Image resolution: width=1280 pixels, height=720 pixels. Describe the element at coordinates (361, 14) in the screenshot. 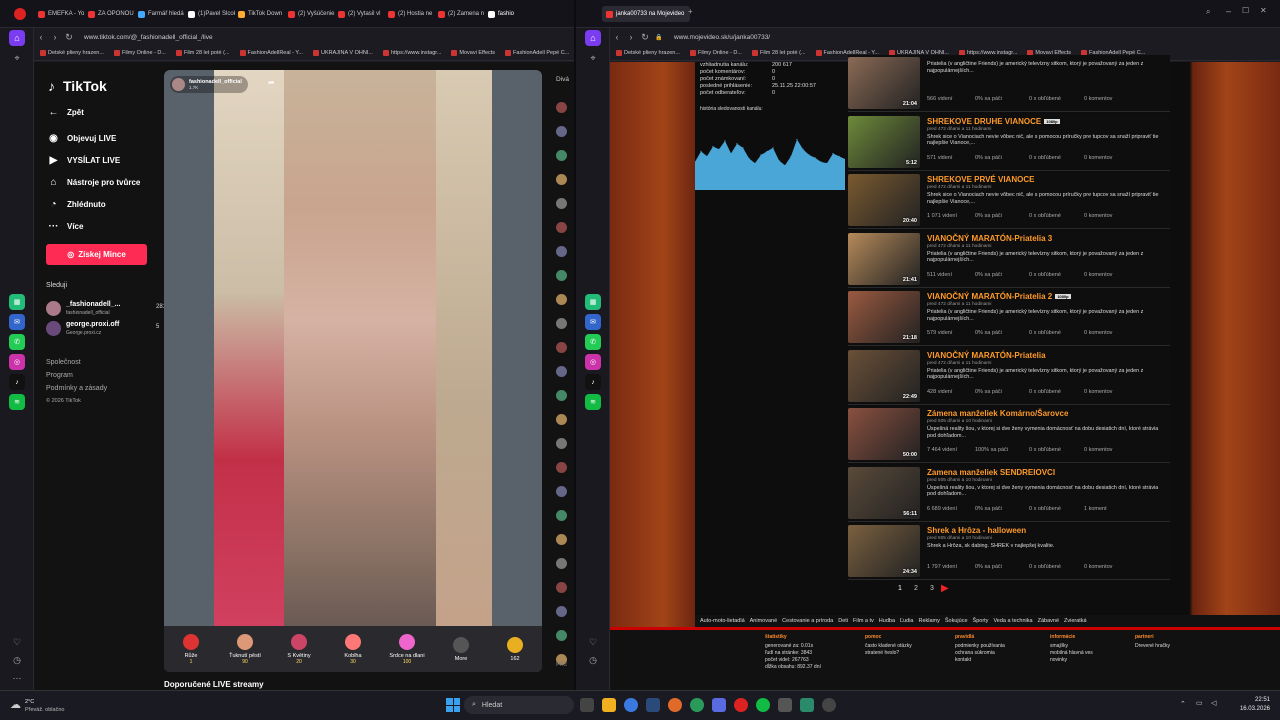

I see `browser-tab: (2) Vytasil vl` at that location.